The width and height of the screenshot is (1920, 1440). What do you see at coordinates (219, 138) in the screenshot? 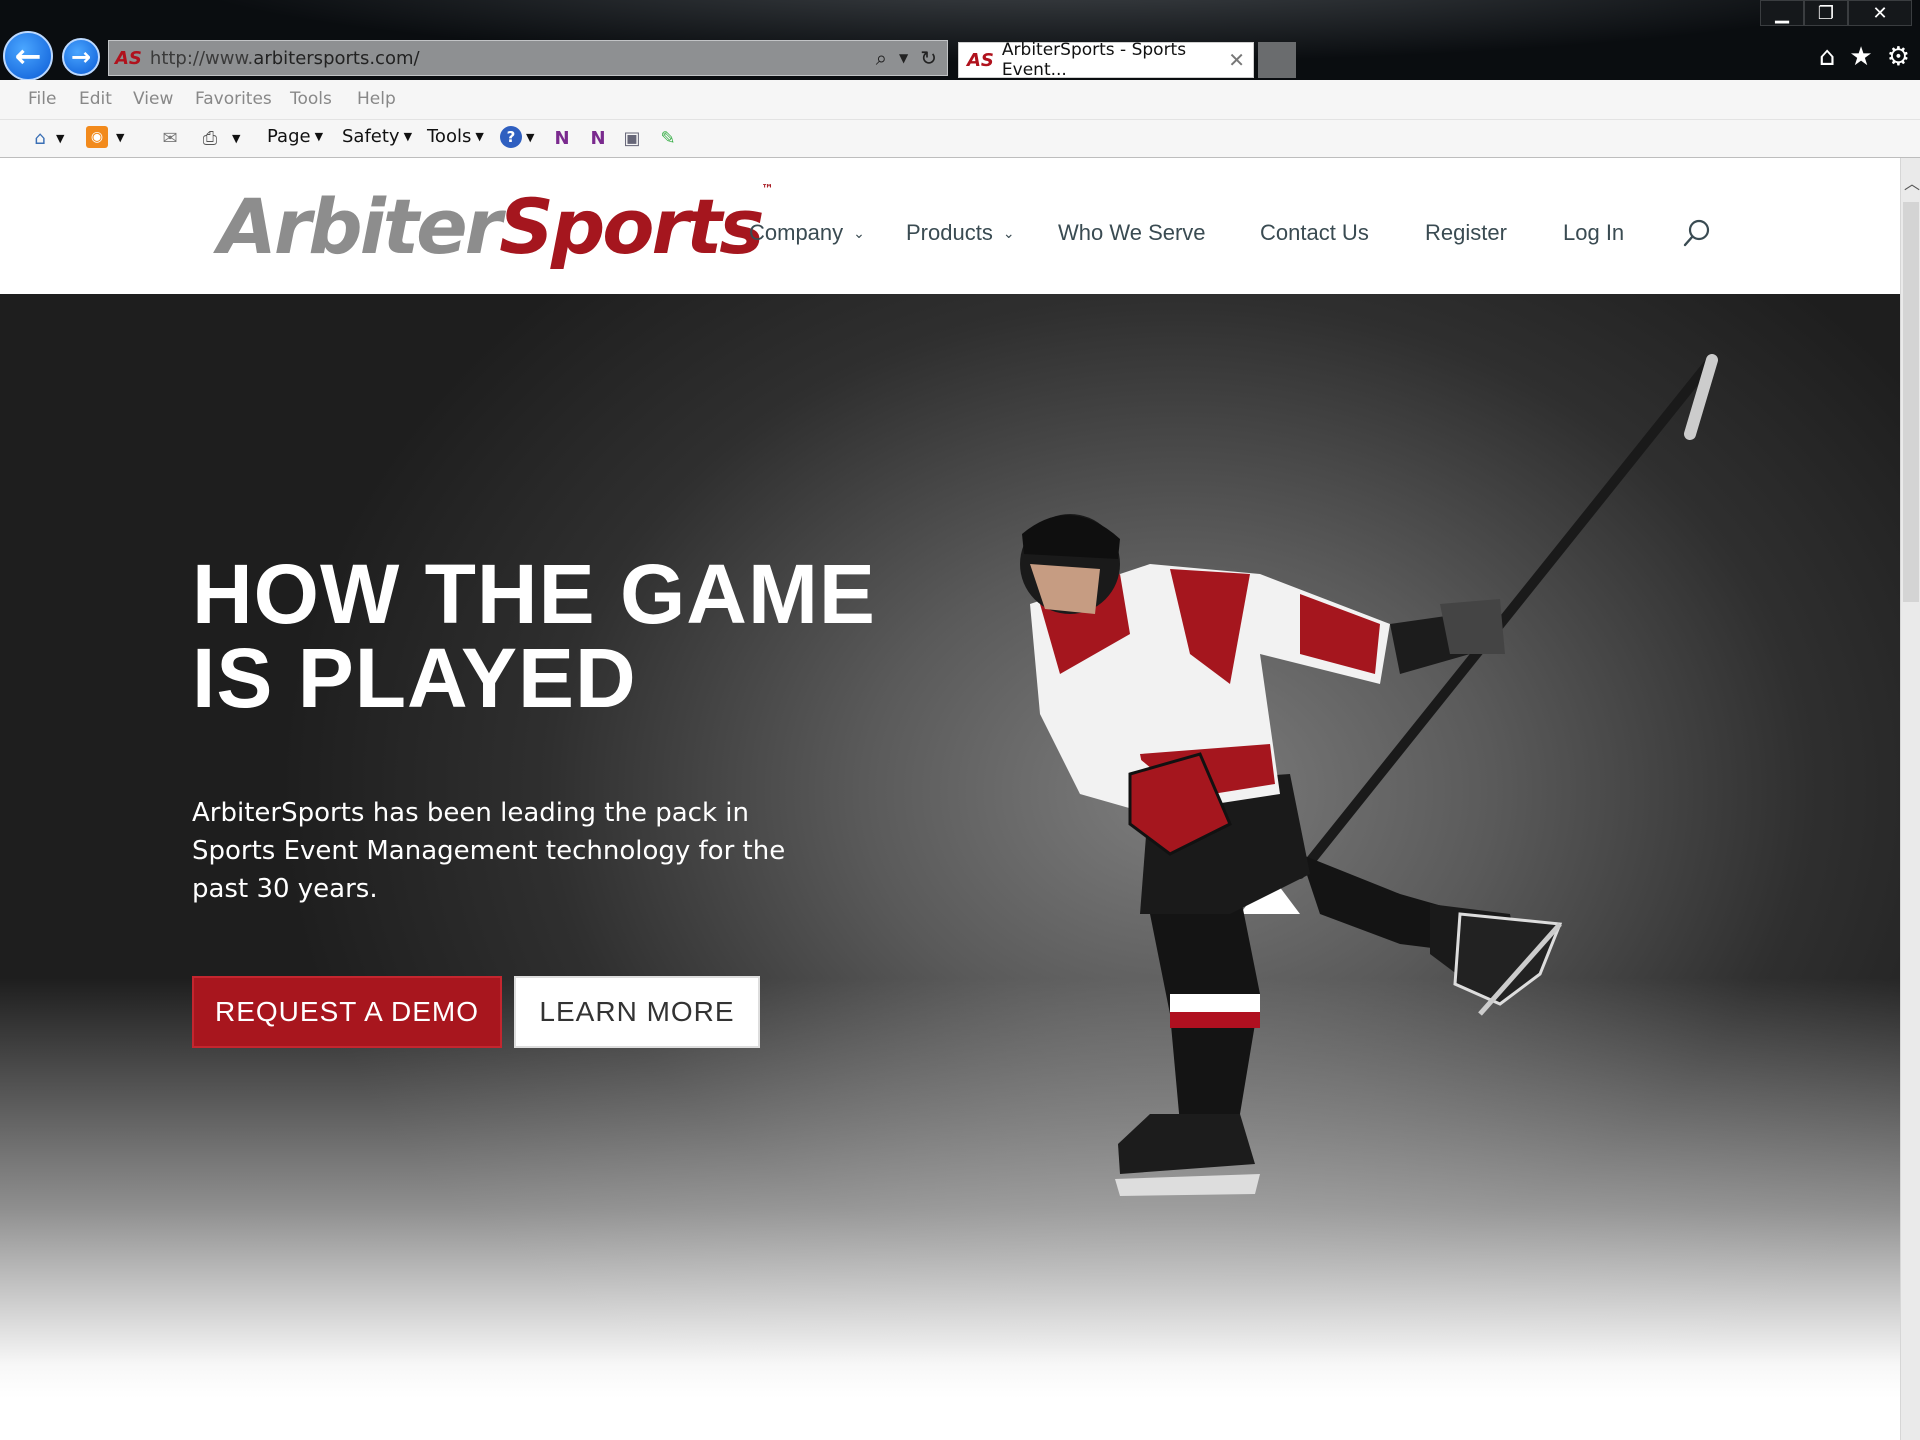
I see `print-command: ⎙ ▼` at bounding box center [219, 138].